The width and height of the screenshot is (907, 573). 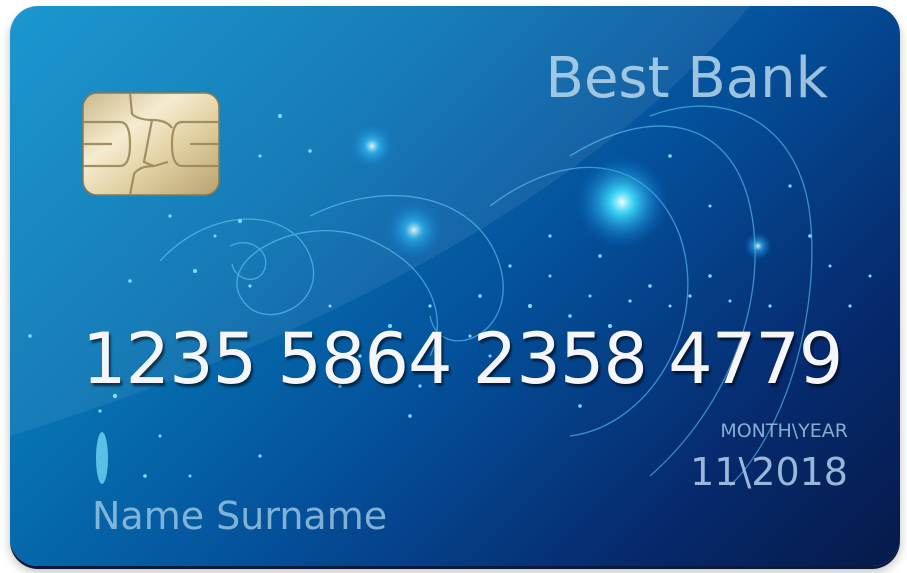 What do you see at coordinates (769, 472) in the screenshot?
I see `expiry-date: 11\2018` at bounding box center [769, 472].